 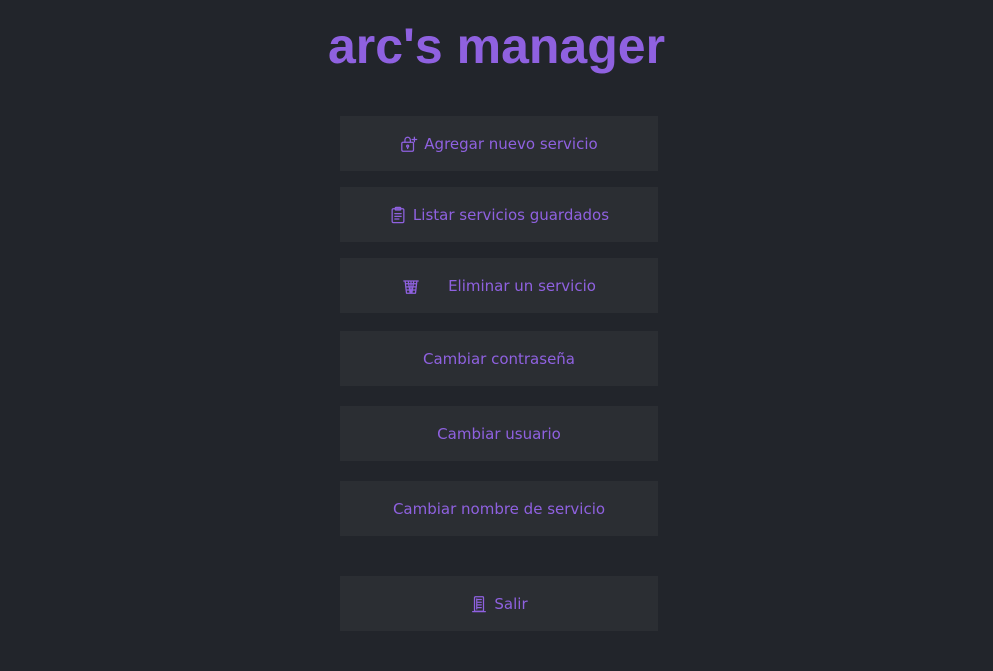 I want to click on add-service-icon, so click(x=409, y=144).